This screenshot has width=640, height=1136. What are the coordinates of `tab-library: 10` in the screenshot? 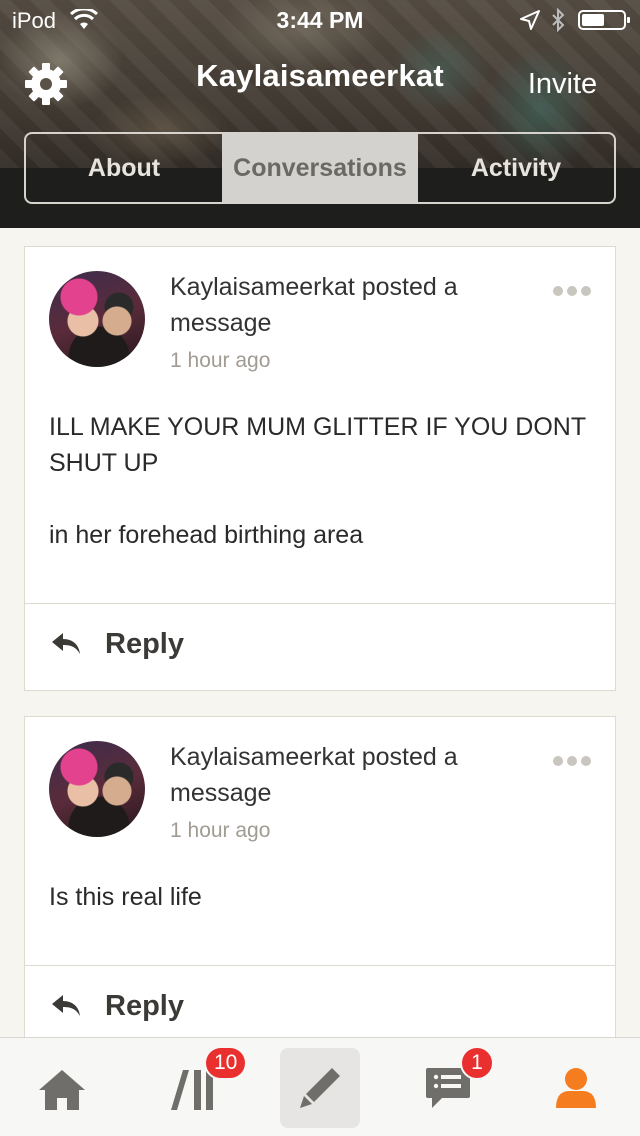 It's located at (200, 1087).